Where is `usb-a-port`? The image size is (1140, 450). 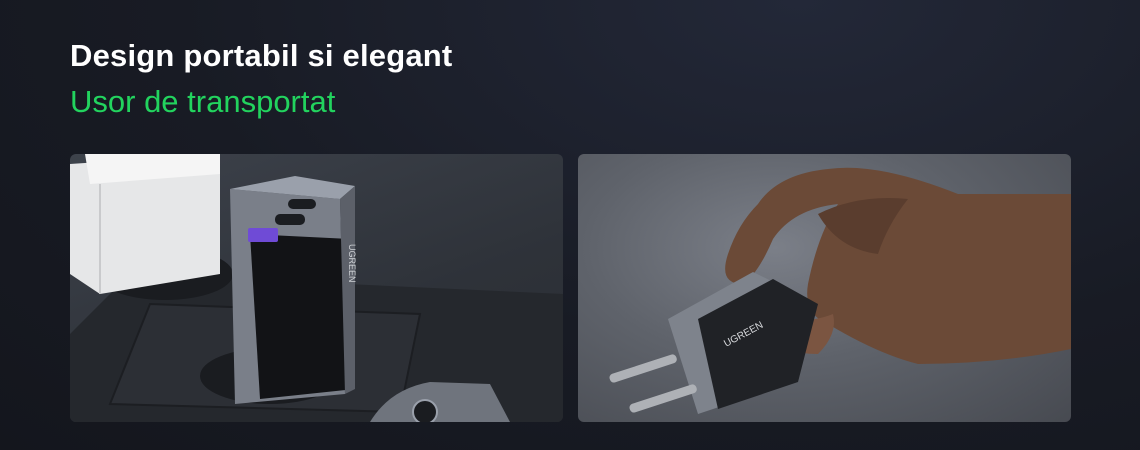 usb-a-port is located at coordinates (263, 235).